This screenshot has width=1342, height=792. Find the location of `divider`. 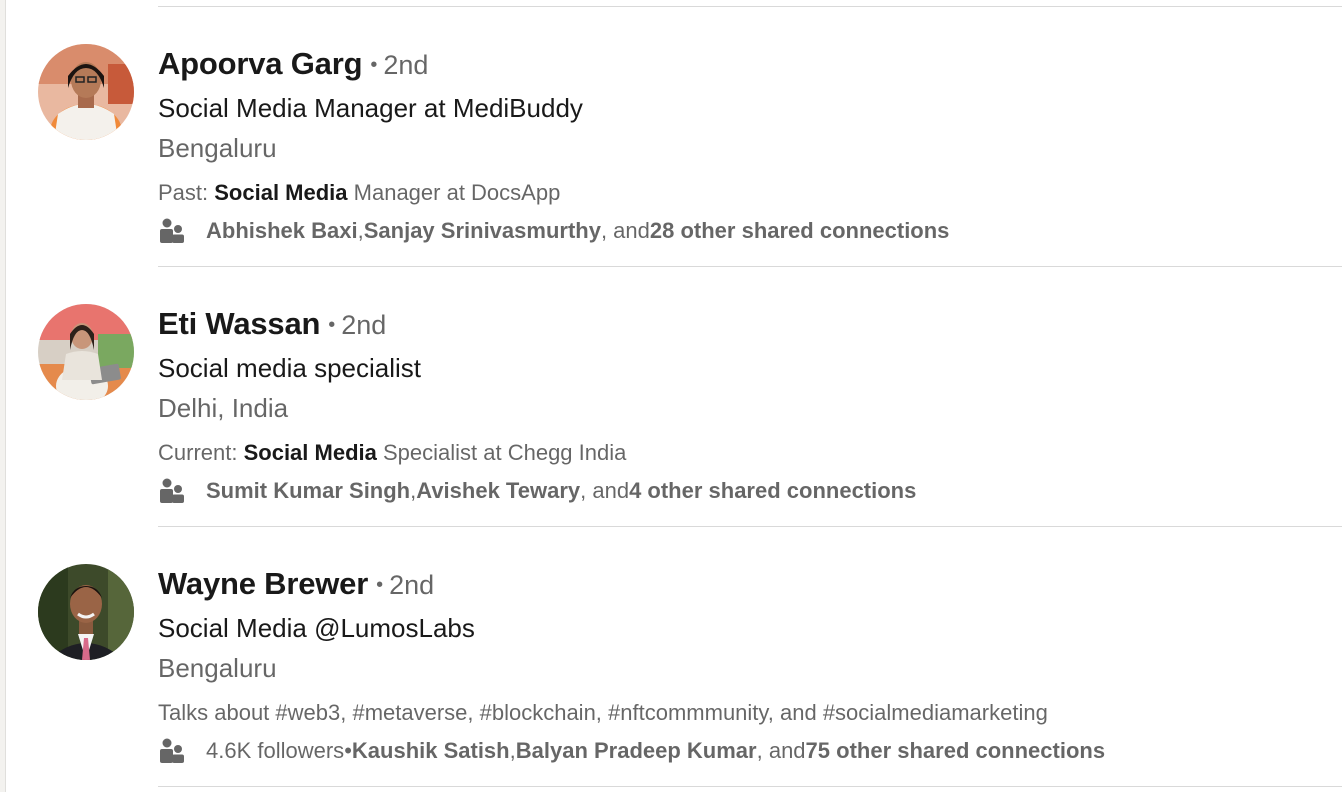

divider is located at coordinates (750, 786).